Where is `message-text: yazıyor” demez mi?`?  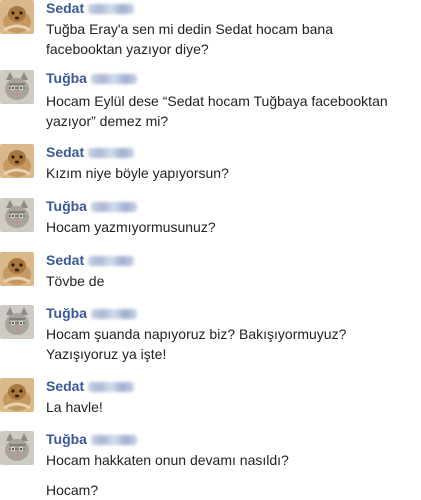 message-text: yazıyor” demez mi? is located at coordinates (107, 121).